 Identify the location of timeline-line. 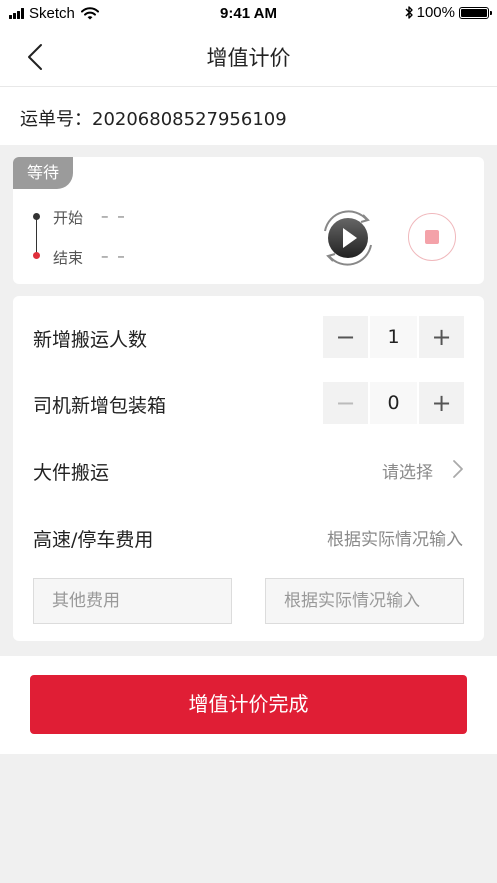
(36, 235).